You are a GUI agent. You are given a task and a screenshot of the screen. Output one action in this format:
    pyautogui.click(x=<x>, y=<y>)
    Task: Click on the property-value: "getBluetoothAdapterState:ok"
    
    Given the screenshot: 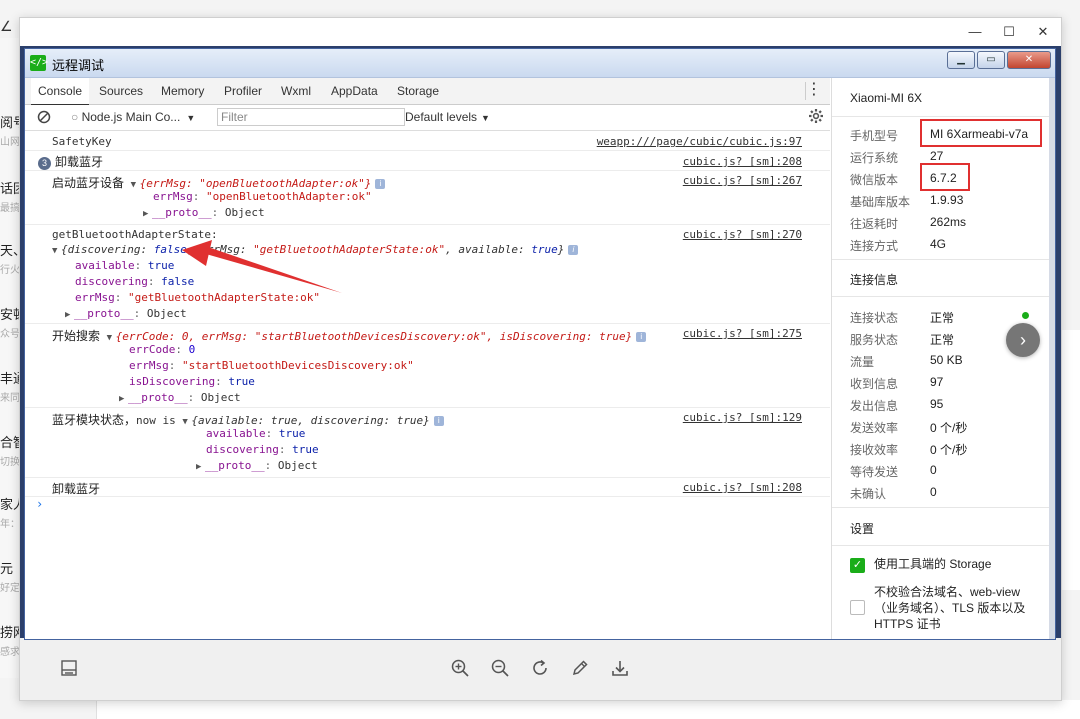 What is the action you would take?
    pyautogui.click(x=224, y=297)
    